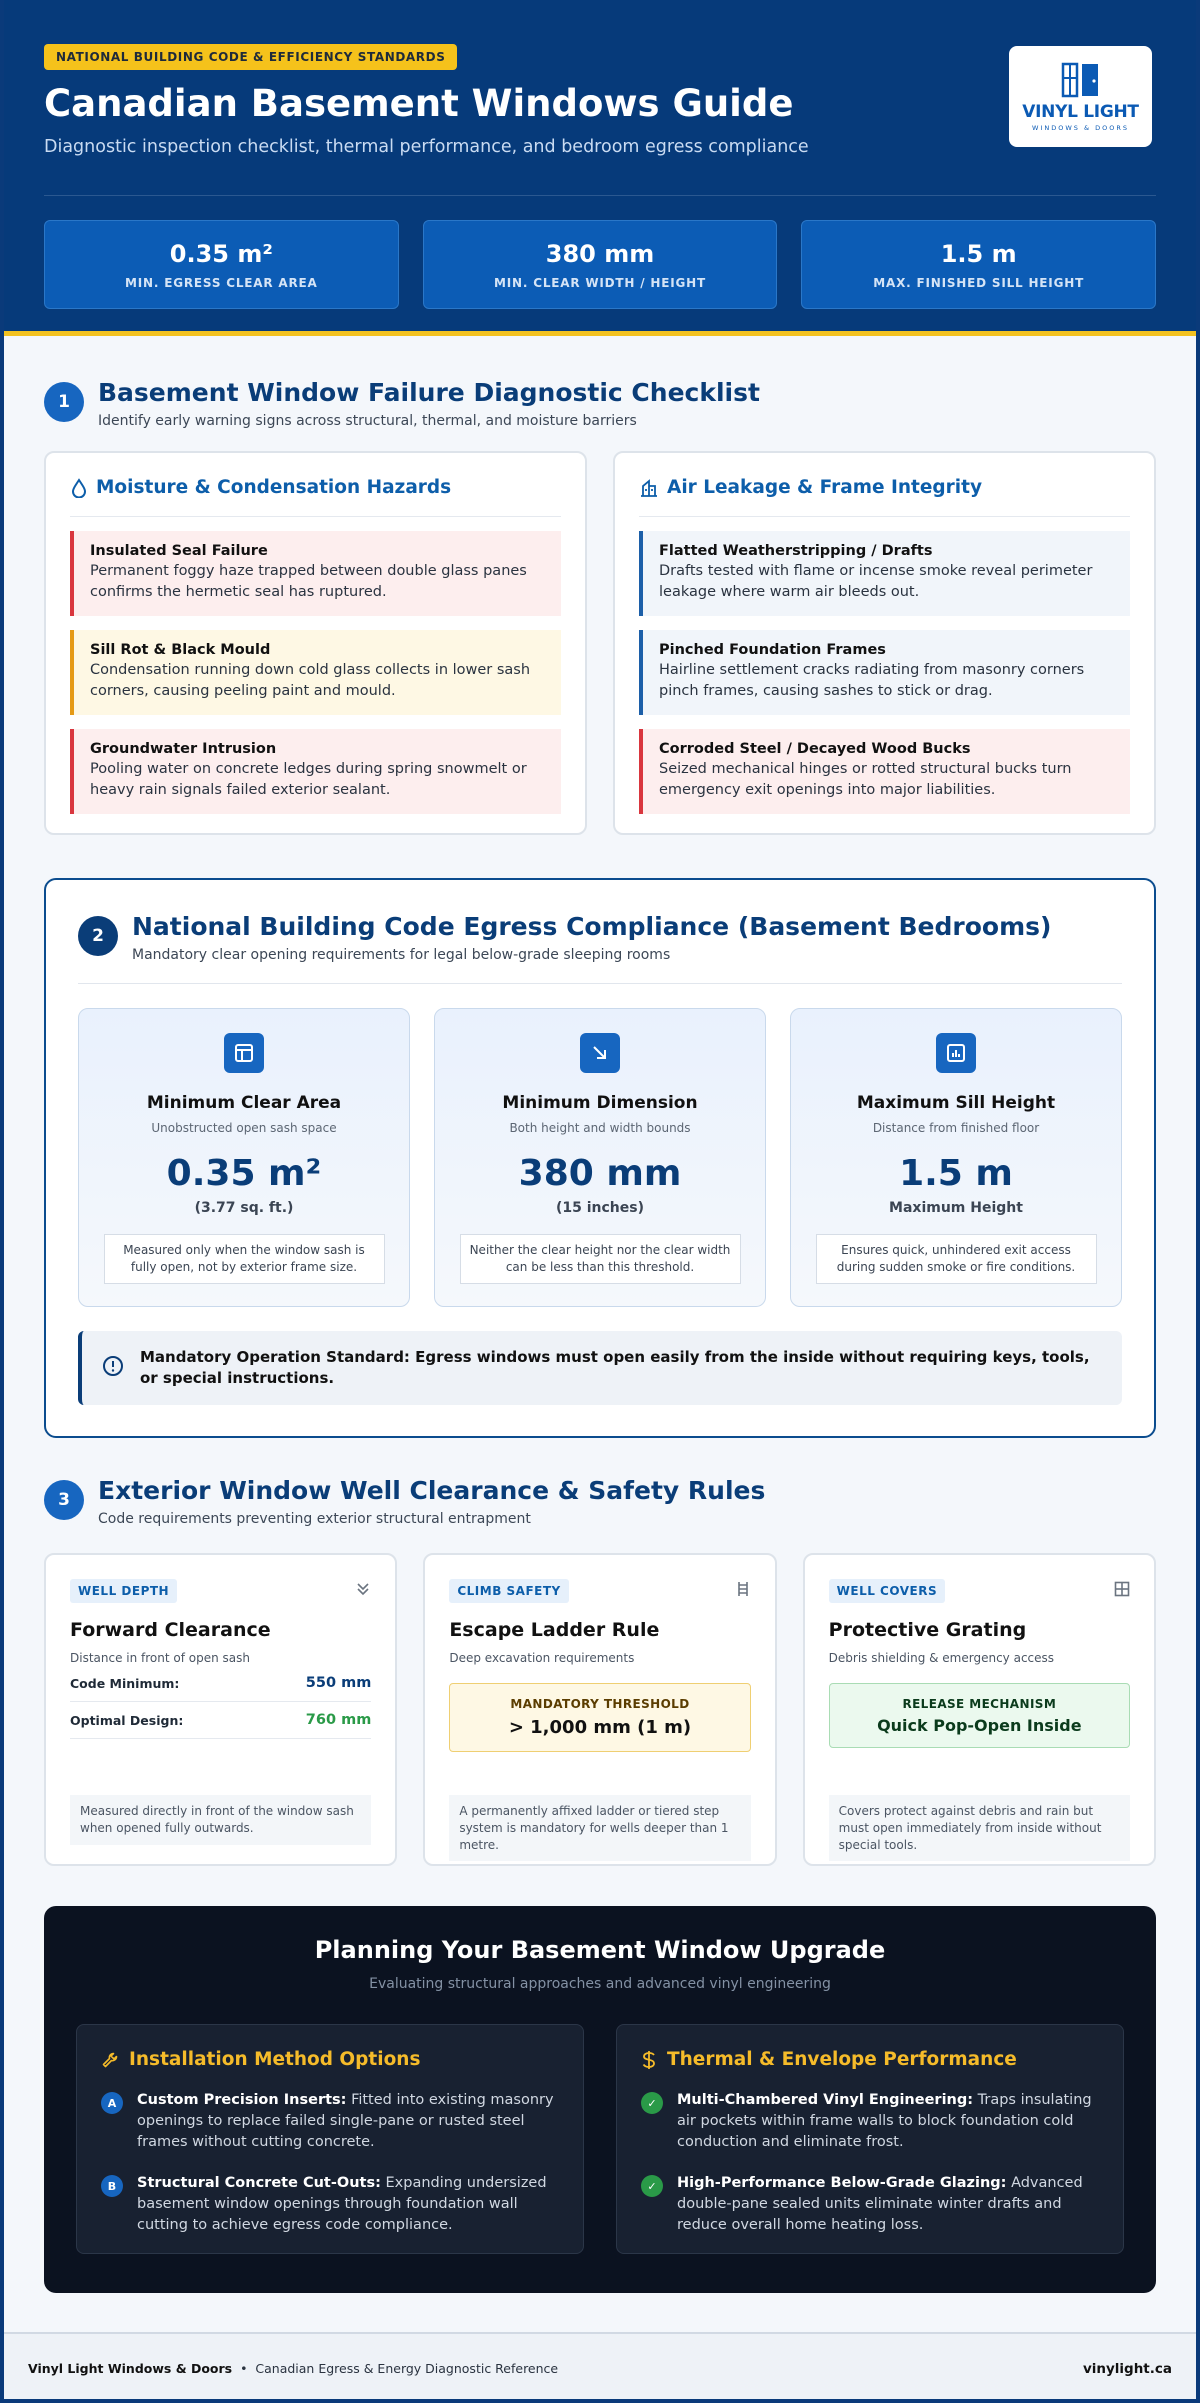 Image resolution: width=1200 pixels, height=2403 pixels. What do you see at coordinates (742, 1589) in the screenshot?
I see `ladder-icon` at bounding box center [742, 1589].